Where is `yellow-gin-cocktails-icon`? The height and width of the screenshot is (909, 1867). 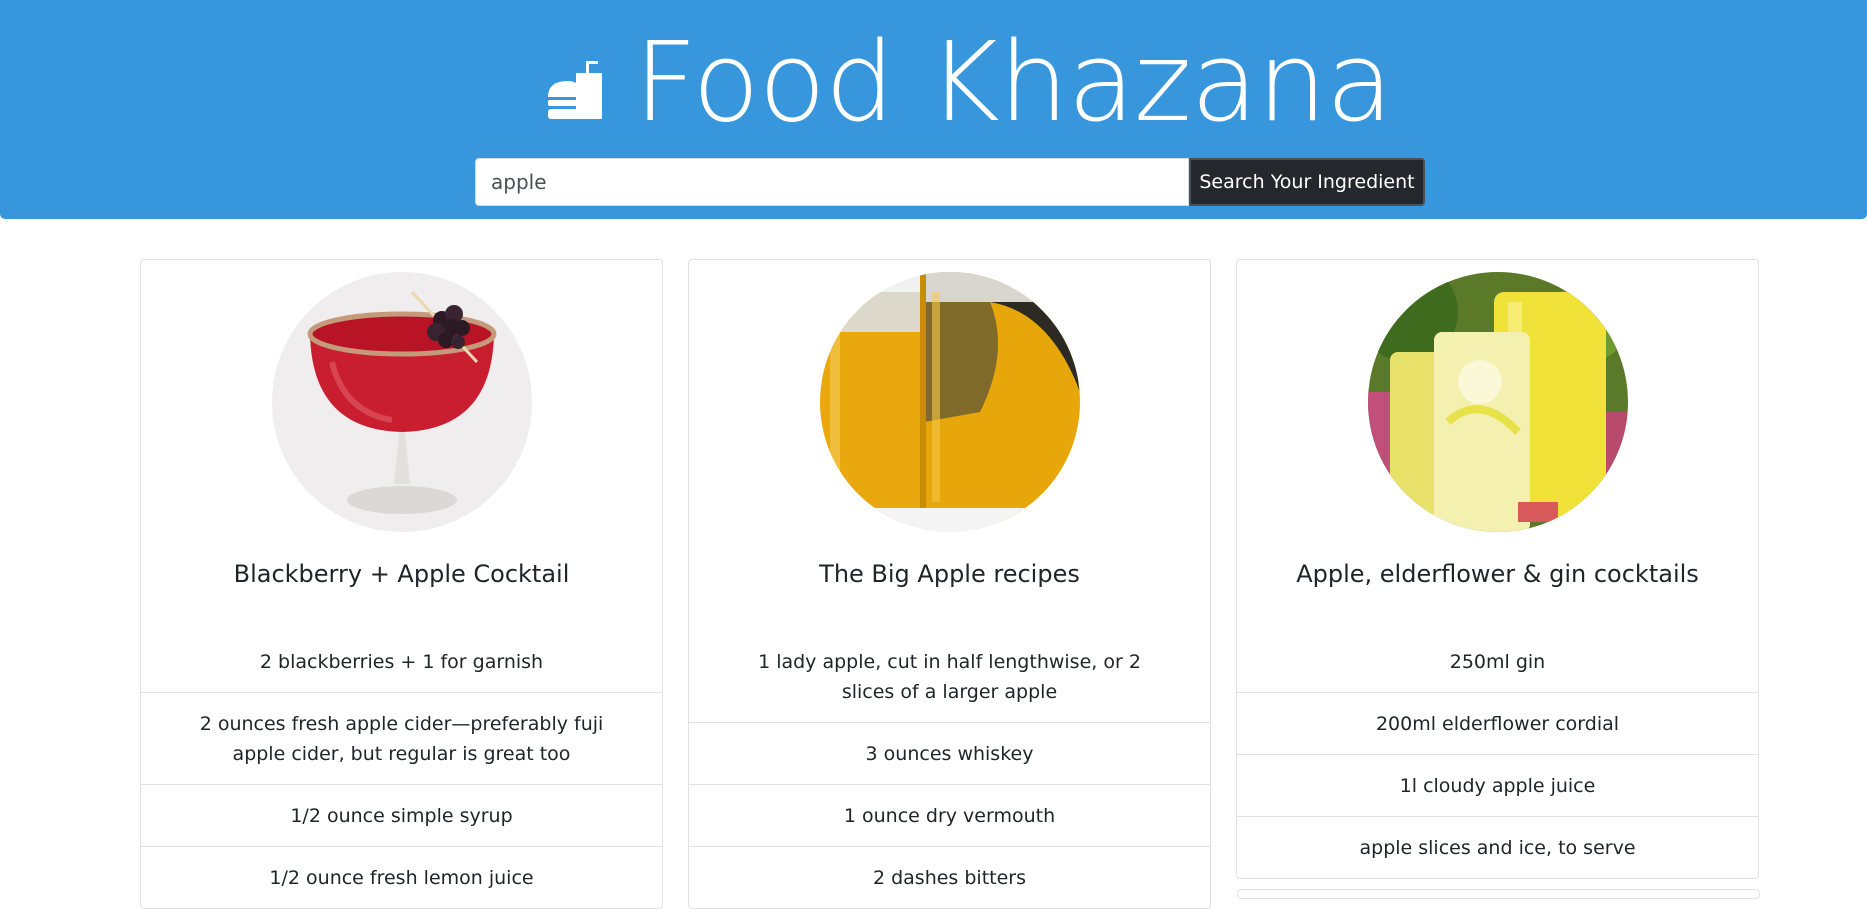 yellow-gin-cocktails-icon is located at coordinates (1497, 402).